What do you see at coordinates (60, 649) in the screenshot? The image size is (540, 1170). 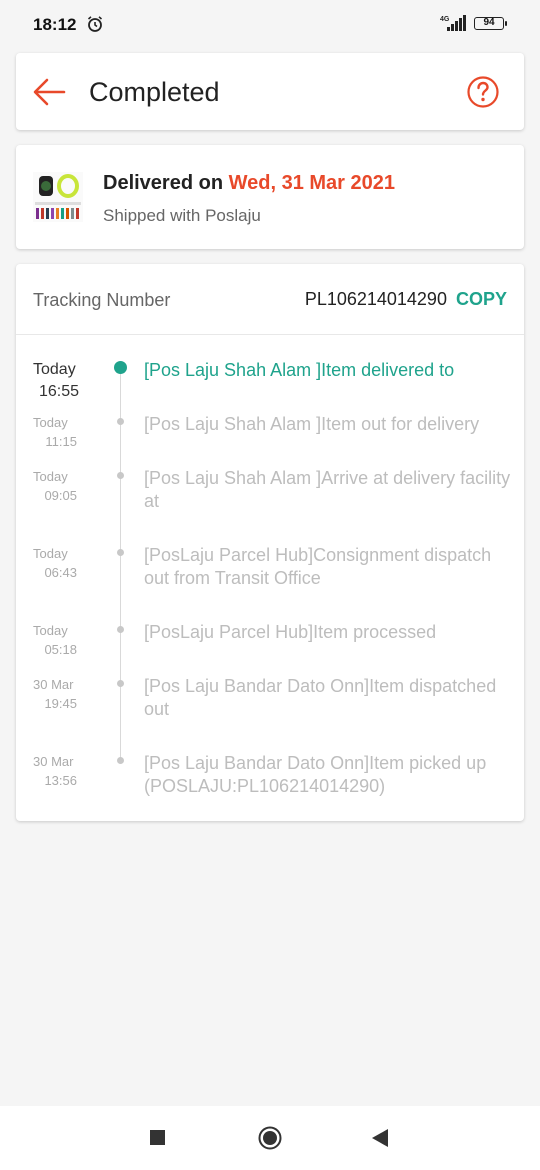 I see `event-time: 05:18` at bounding box center [60, 649].